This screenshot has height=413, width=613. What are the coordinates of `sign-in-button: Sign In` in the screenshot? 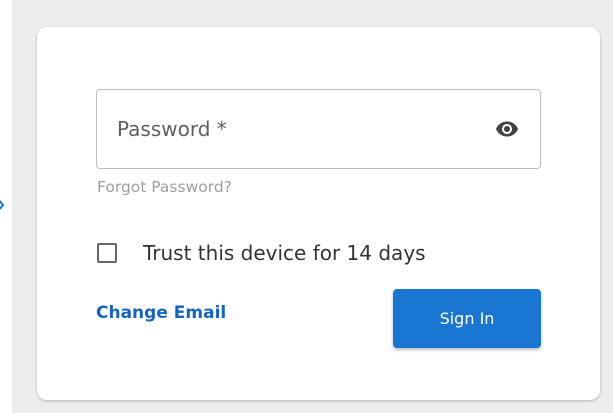 It's located at (467, 318).